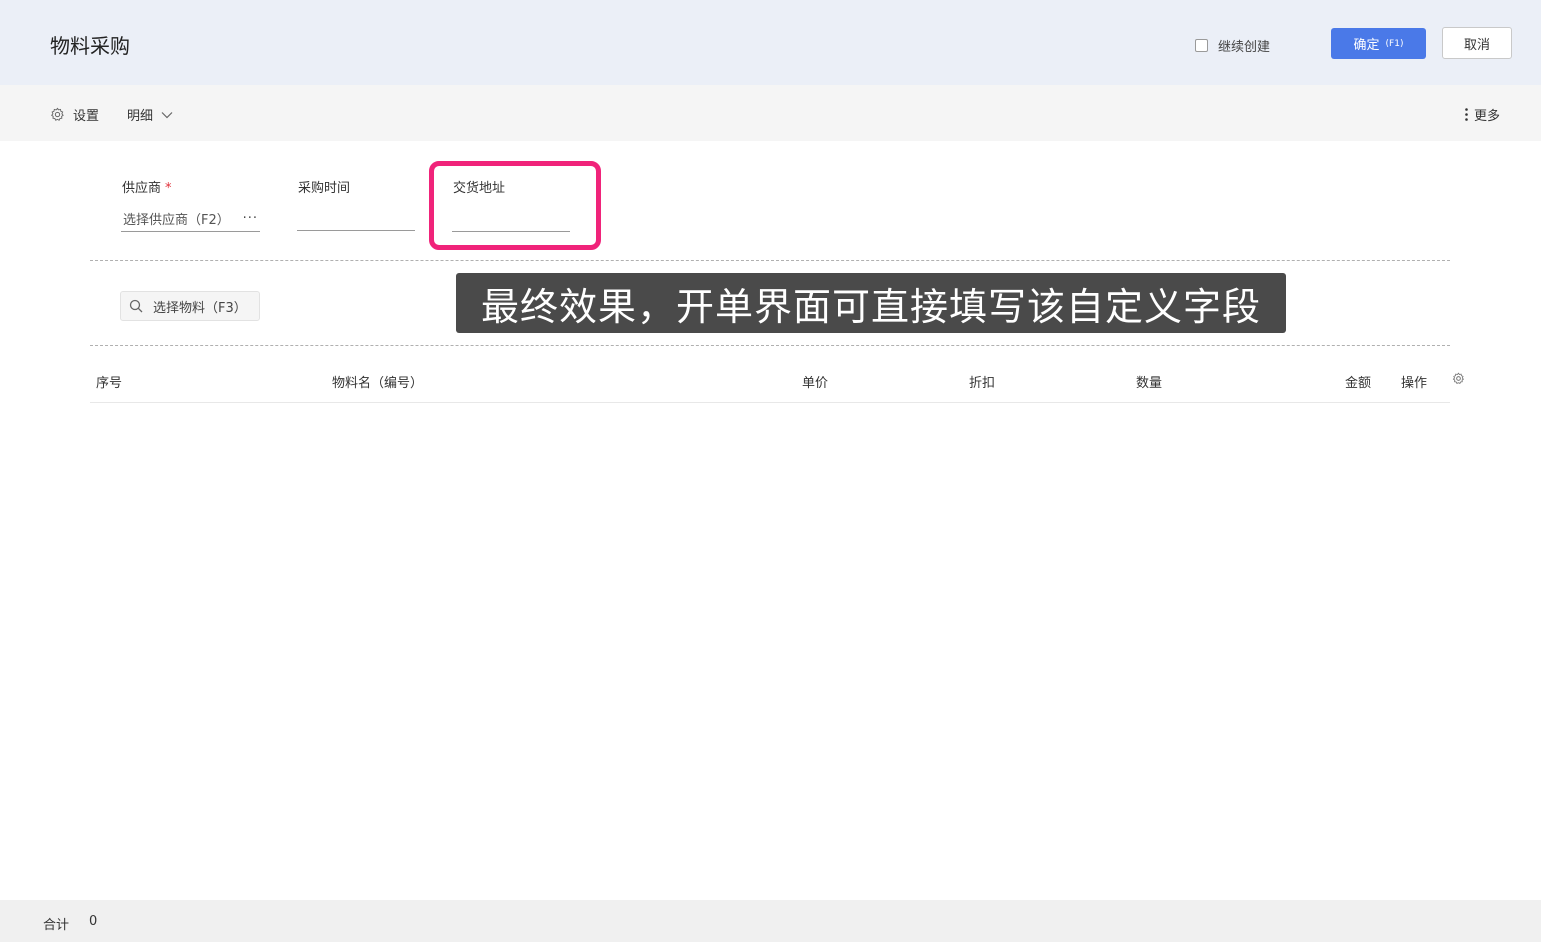  What do you see at coordinates (200, 308) in the screenshot?
I see `material-search-placeholder: 选择物料（F3）` at bounding box center [200, 308].